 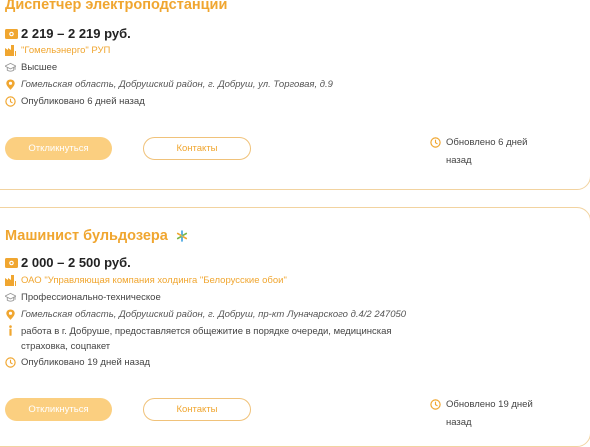 What do you see at coordinates (65, 50) in the screenshot?
I see `company-name: "Гомельэнерго" РУП` at bounding box center [65, 50].